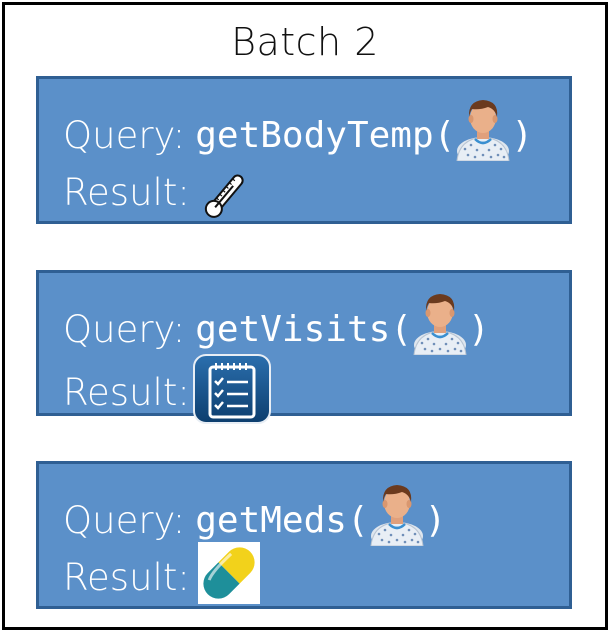 The image size is (610, 632). I want to click on thermometer-icon, so click(224, 196).